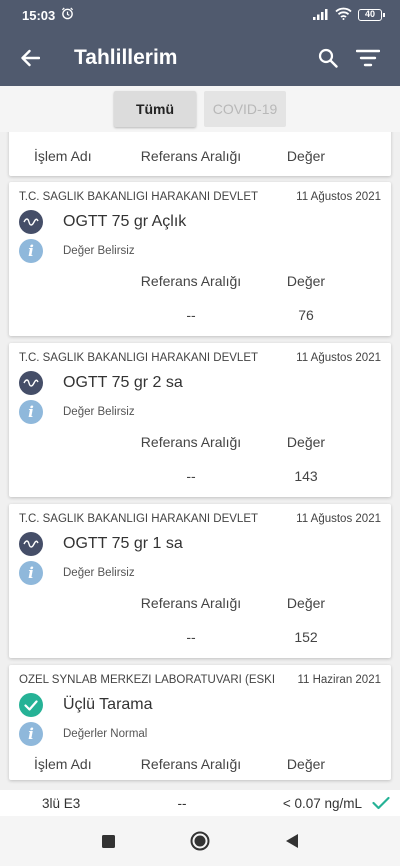 This screenshot has width=400, height=866. What do you see at coordinates (306, 637) in the screenshot?
I see `result-value: 152` at bounding box center [306, 637].